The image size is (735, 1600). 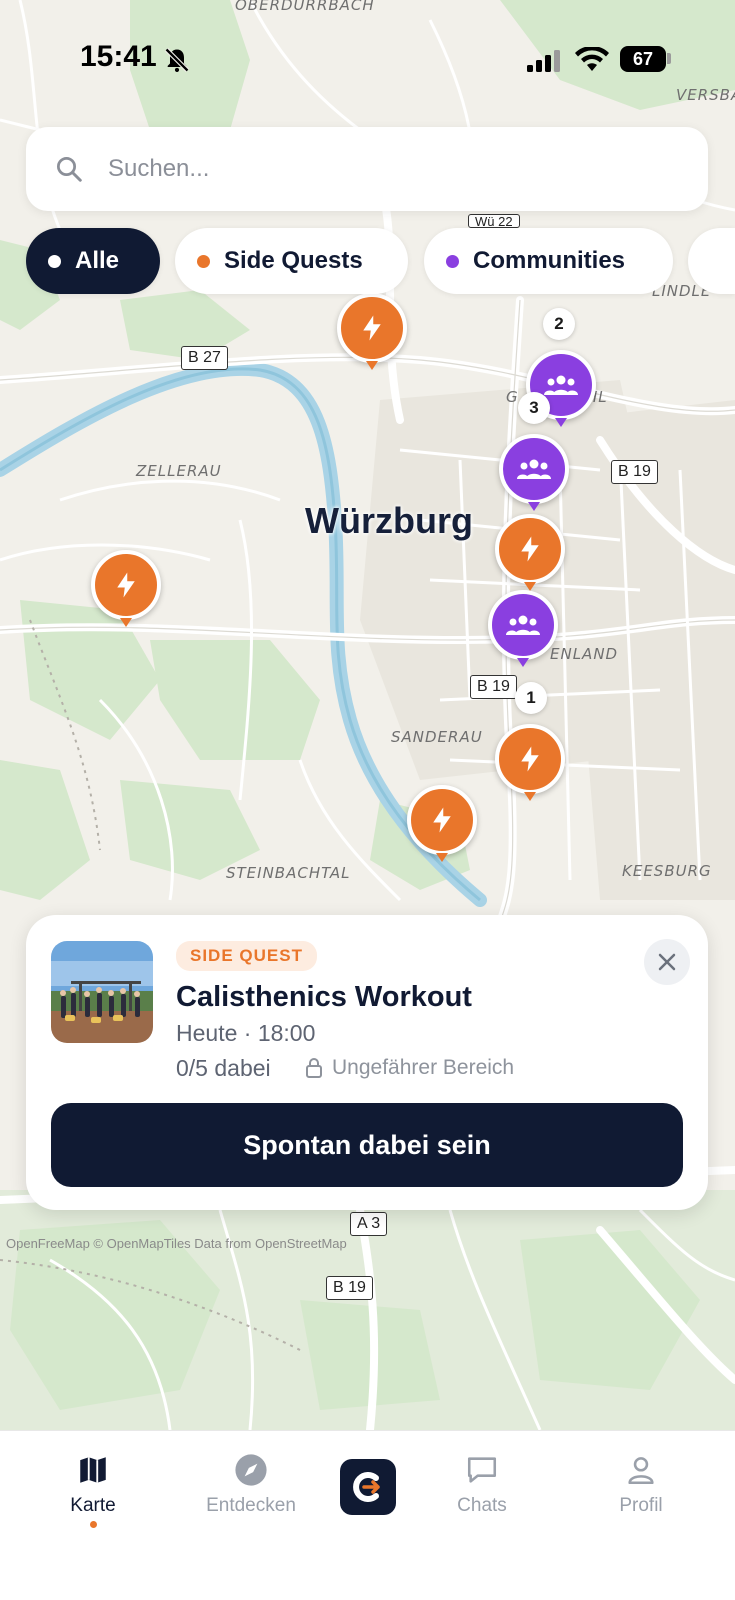 I want to click on district-label: SANDERAU, so click(x=437, y=737).